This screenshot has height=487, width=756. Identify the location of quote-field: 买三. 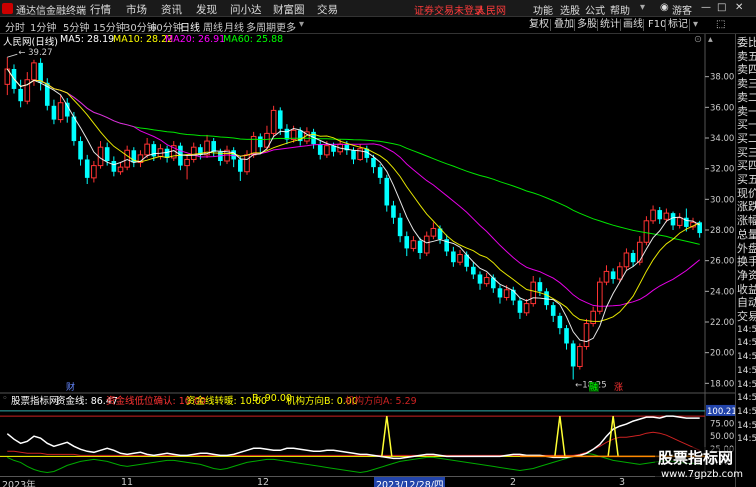
(746, 152).